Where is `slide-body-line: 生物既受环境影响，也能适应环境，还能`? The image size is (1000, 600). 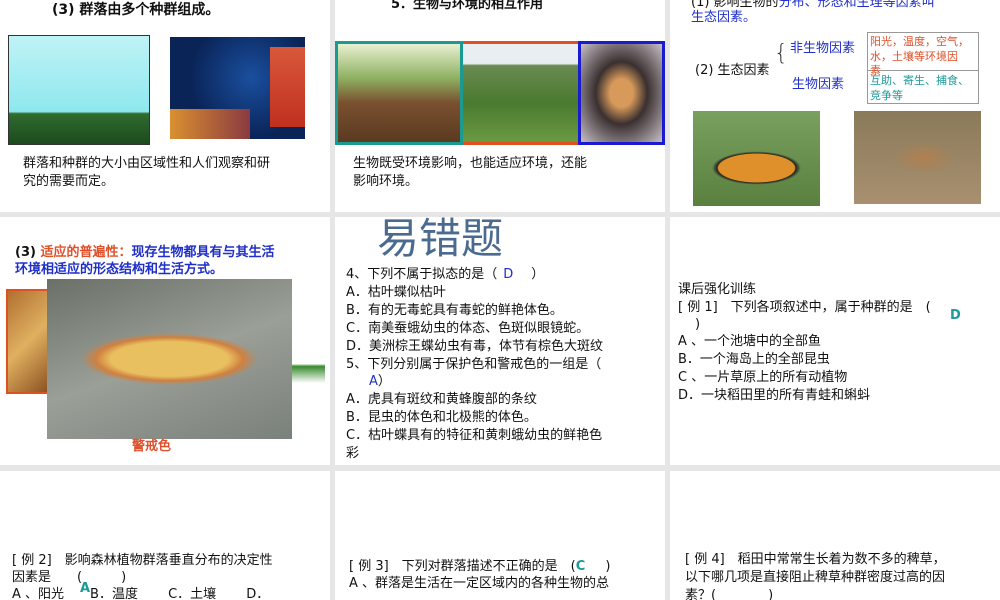
slide-body-line: 生物既受环境影响，也能适应环境，还能 is located at coordinates (470, 163).